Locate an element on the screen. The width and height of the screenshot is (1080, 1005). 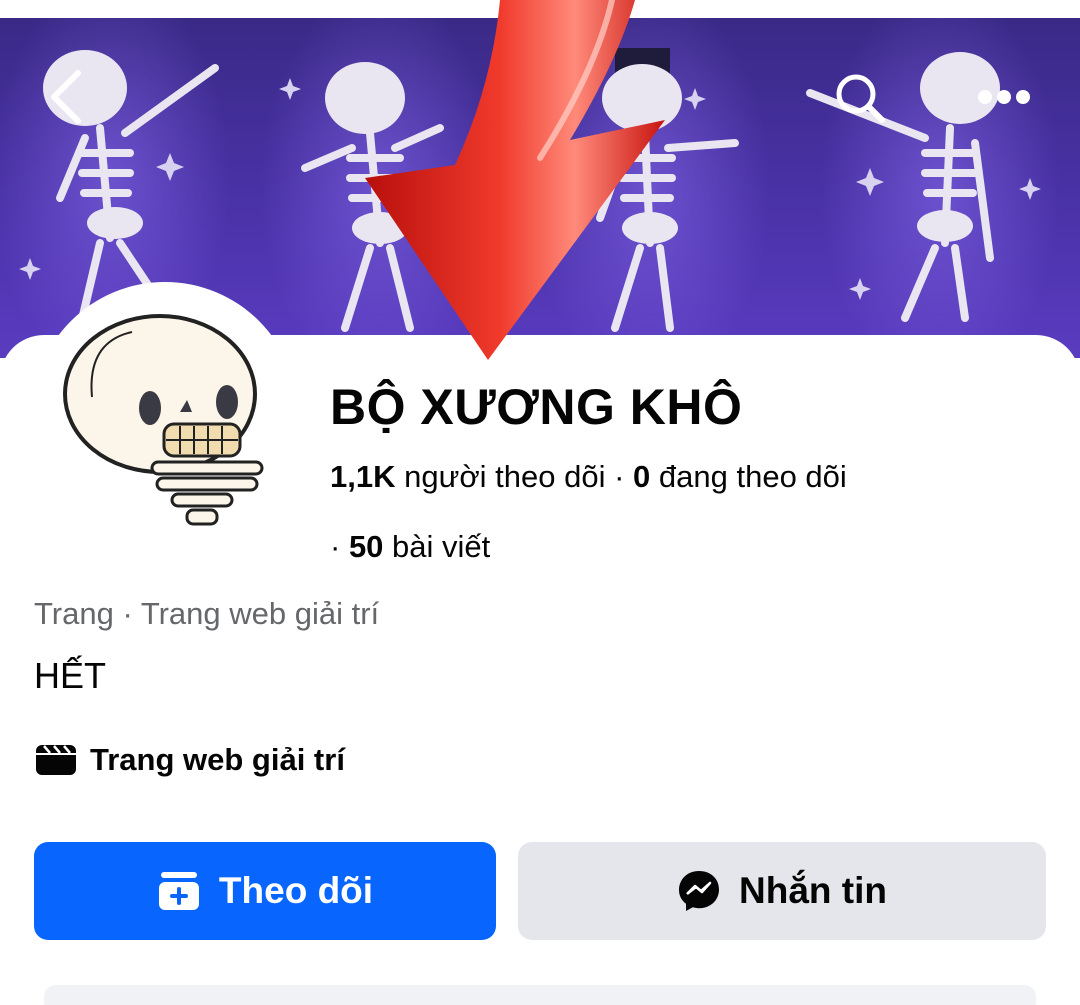
follow-stats: 1,1K người theo dõi · 0 đang theo dõi is located at coordinates (588, 477).